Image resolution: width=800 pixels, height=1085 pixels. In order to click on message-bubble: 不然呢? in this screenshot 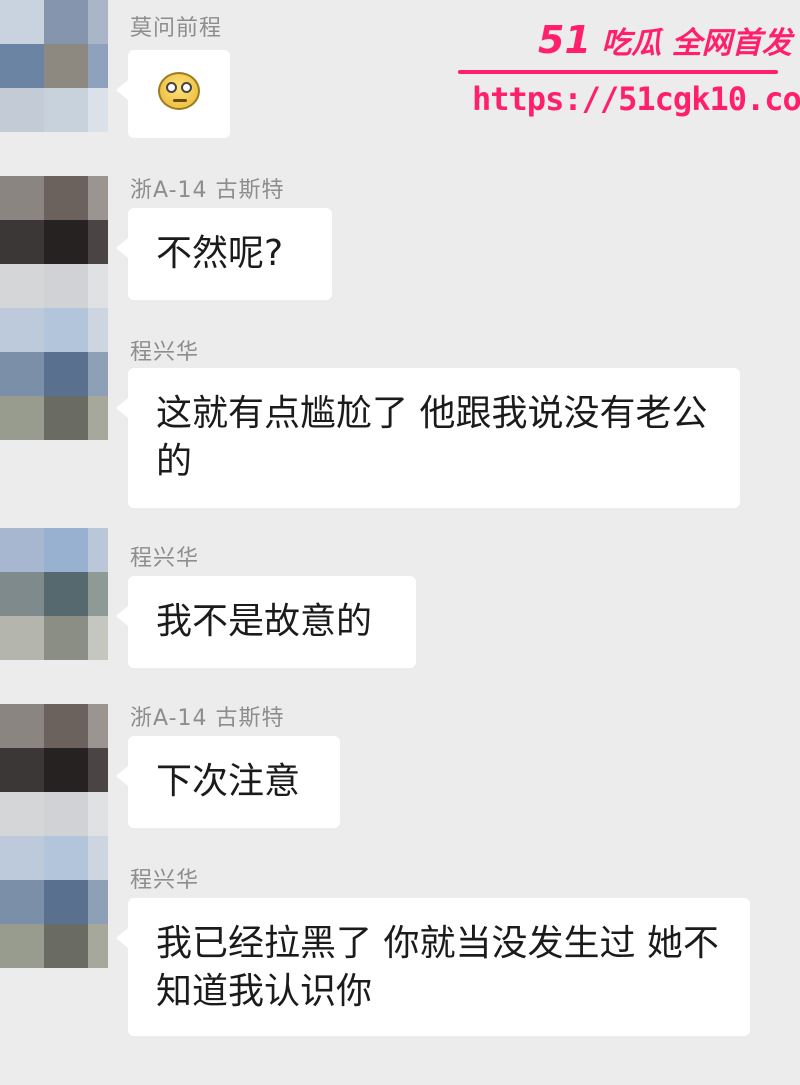, I will do `click(224, 254)`.